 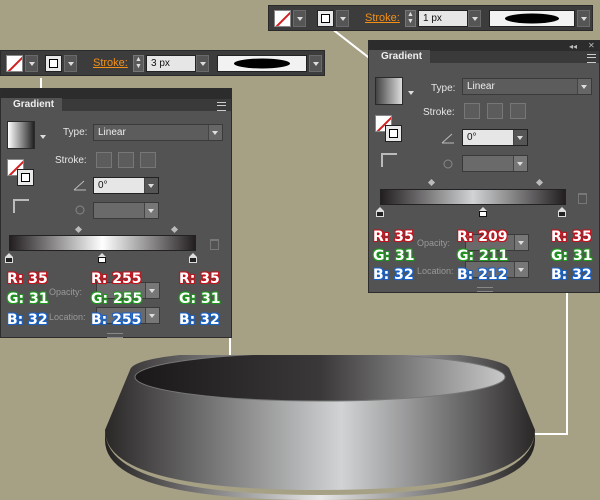 I want to click on stop2-b-value: B: 255, so click(x=116, y=320).